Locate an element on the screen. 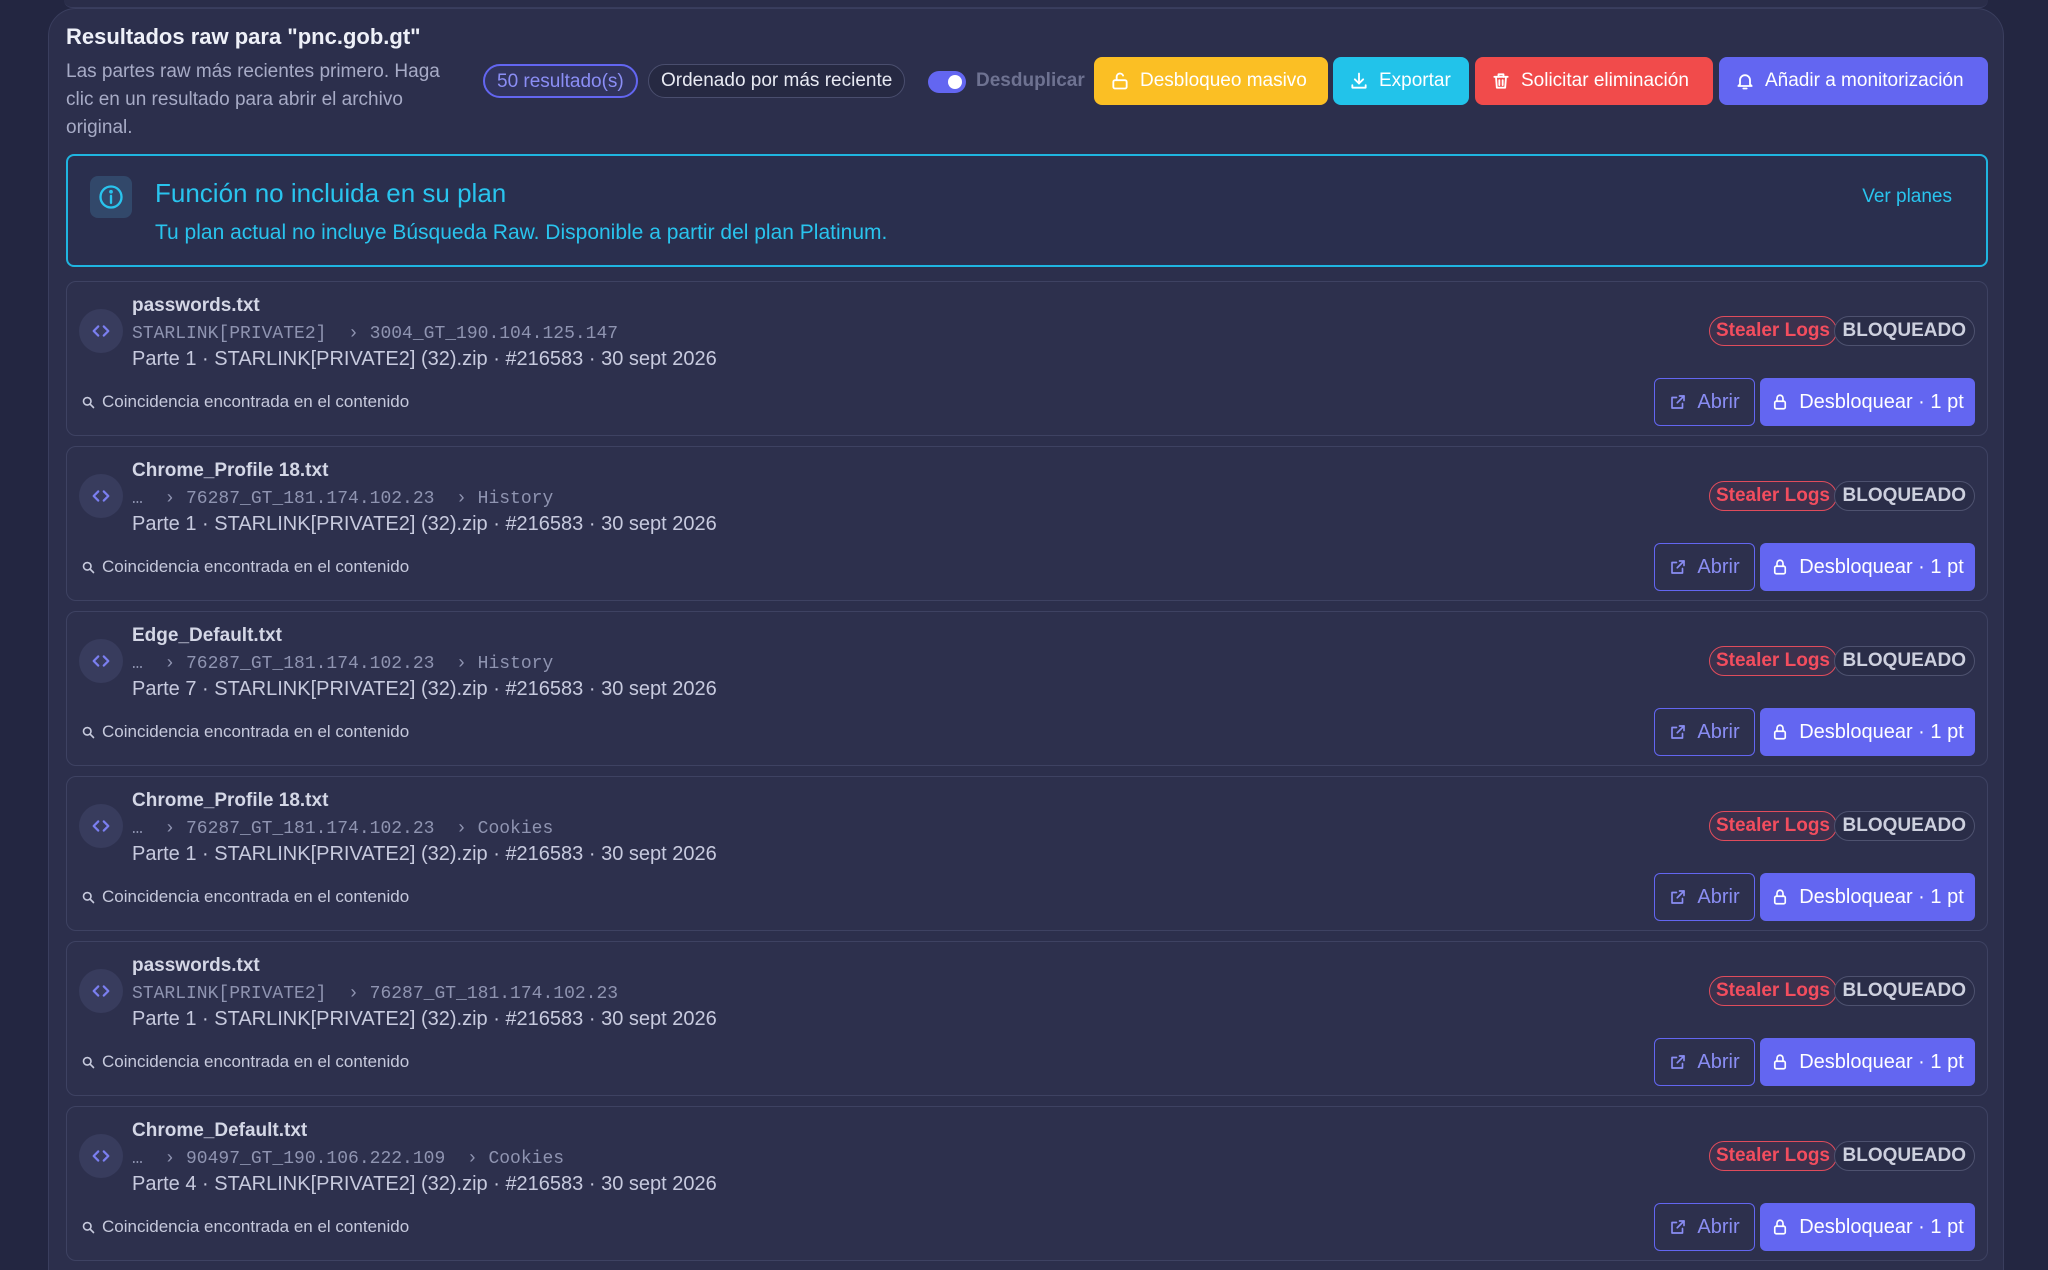  add-monitoring-label: Añadir a monitorización is located at coordinates (1864, 80).